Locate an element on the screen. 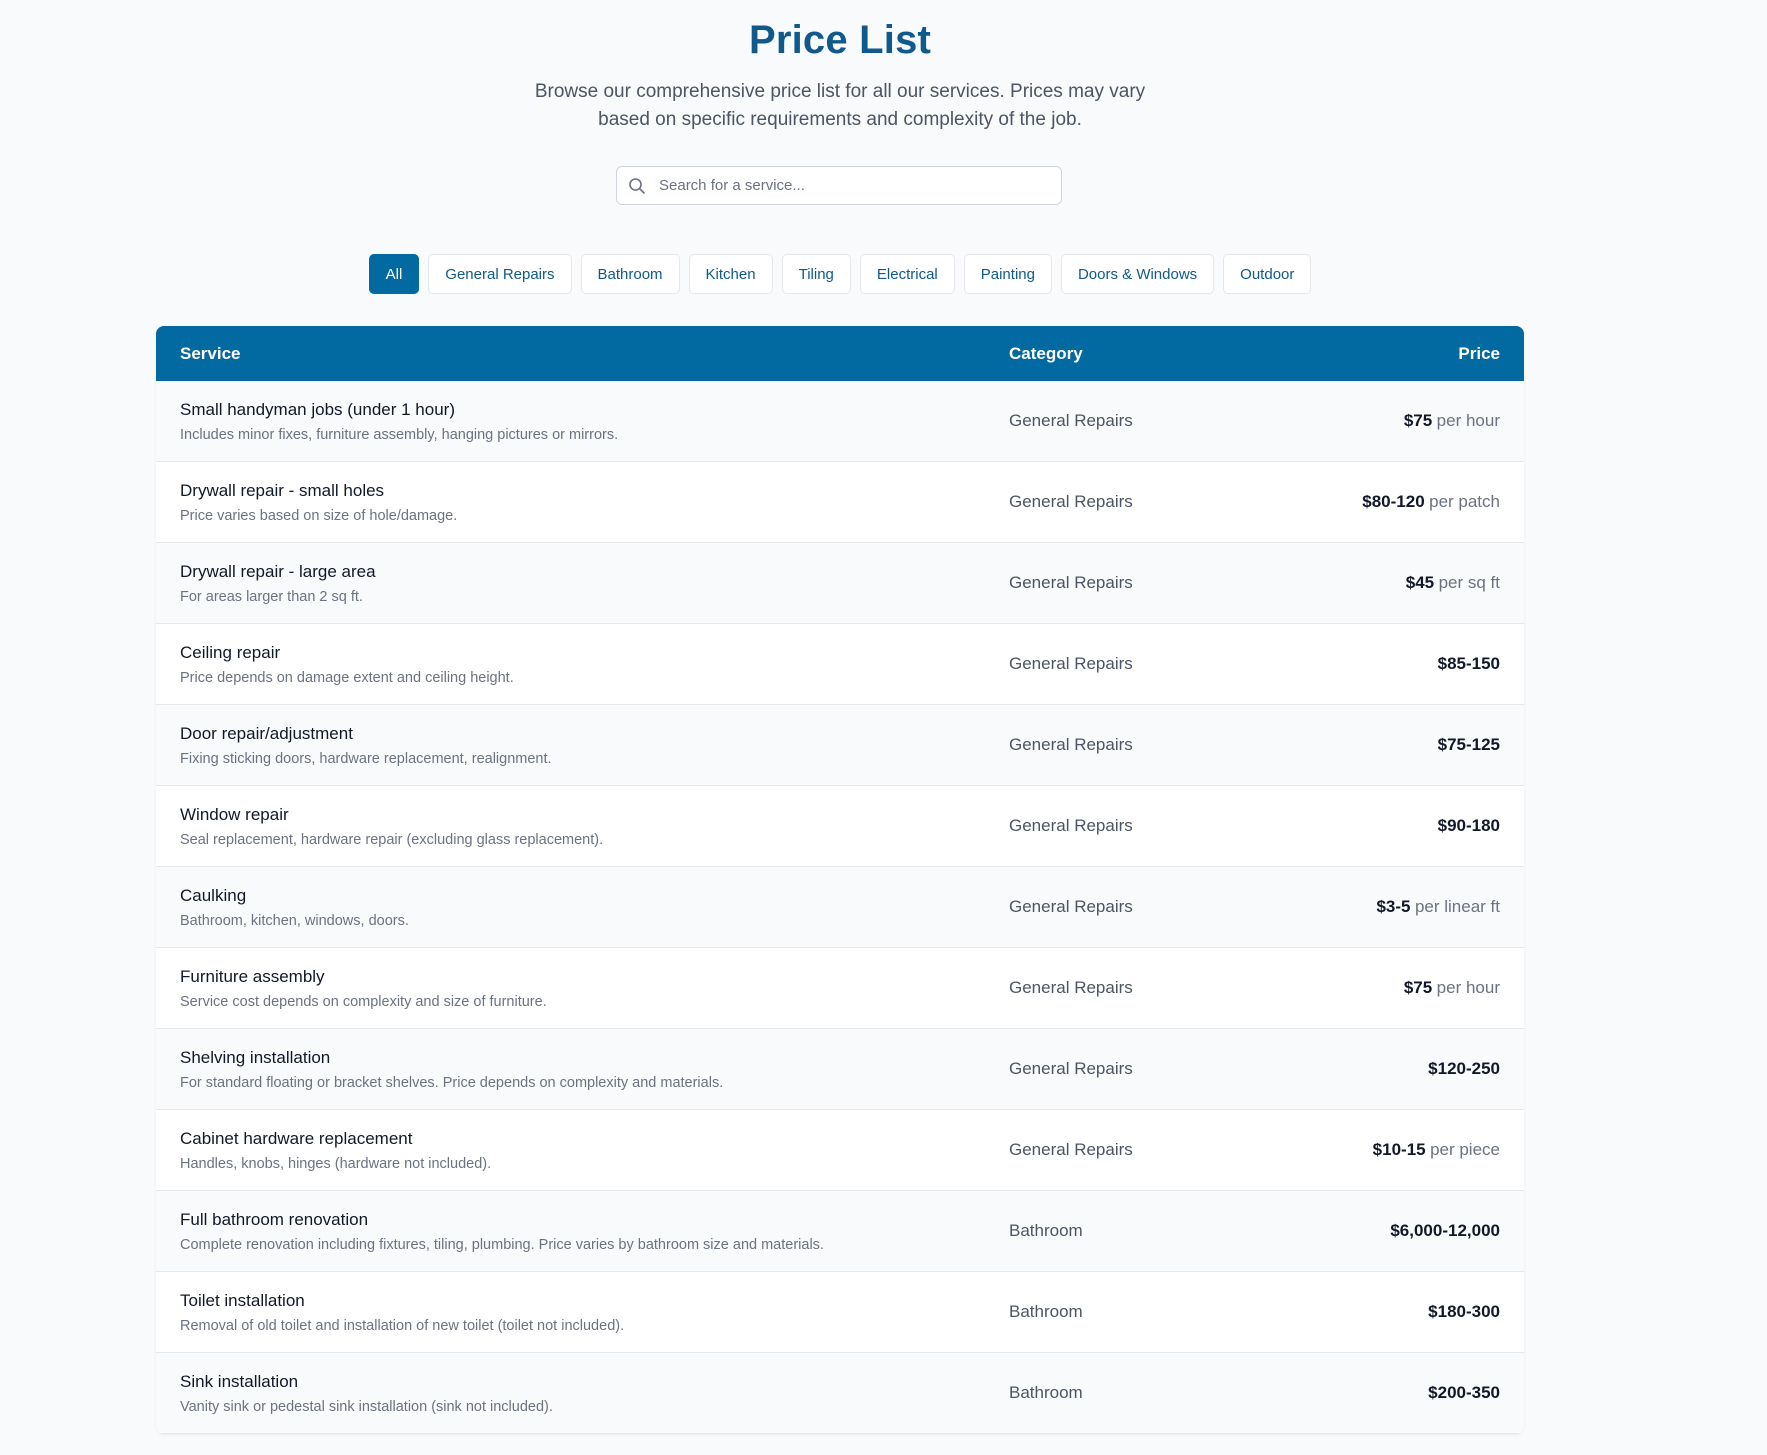 Image resolution: width=1767 pixels, height=1455 pixels. search-box is located at coordinates (839, 185).